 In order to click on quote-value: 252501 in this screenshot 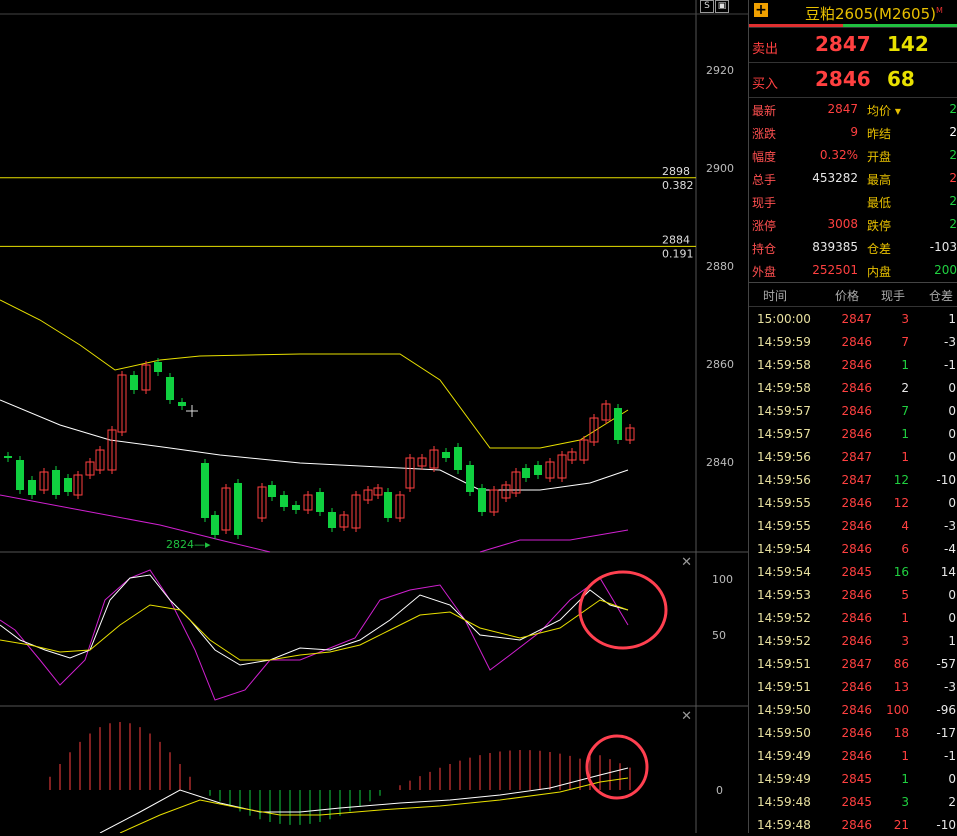, I will do `click(835, 270)`.